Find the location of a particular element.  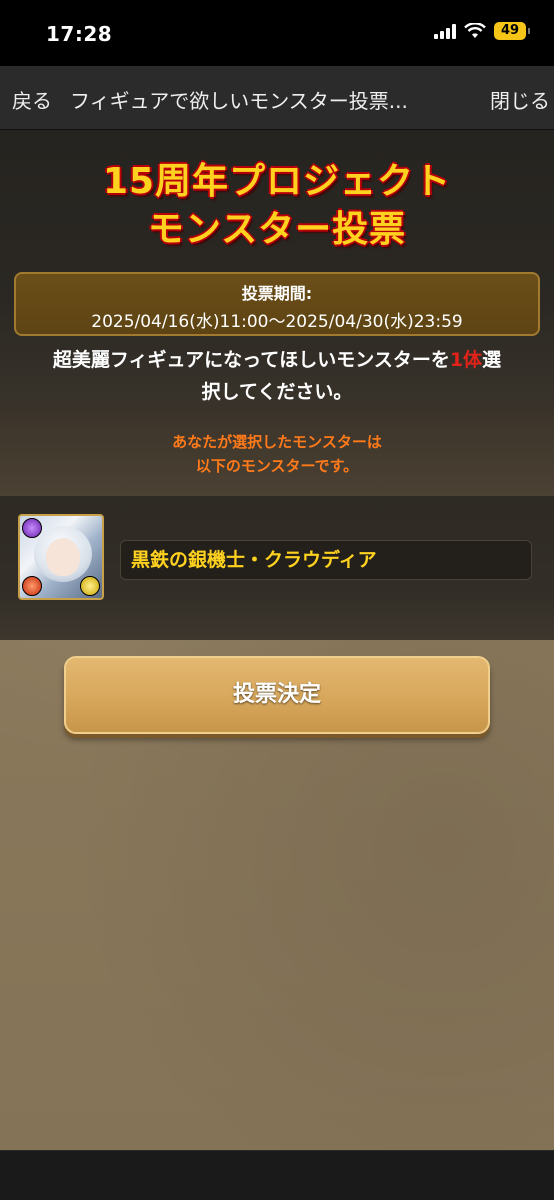

title-line-2: モンスター投票 is located at coordinates (277, 229).